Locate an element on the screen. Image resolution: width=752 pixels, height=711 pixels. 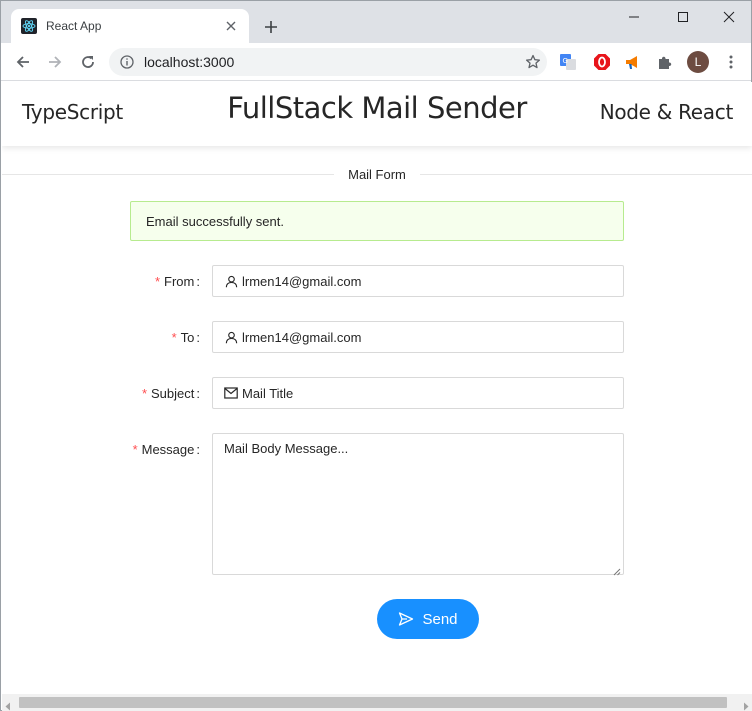
extensions-puzzle-icon is located at coordinates (665, 62).